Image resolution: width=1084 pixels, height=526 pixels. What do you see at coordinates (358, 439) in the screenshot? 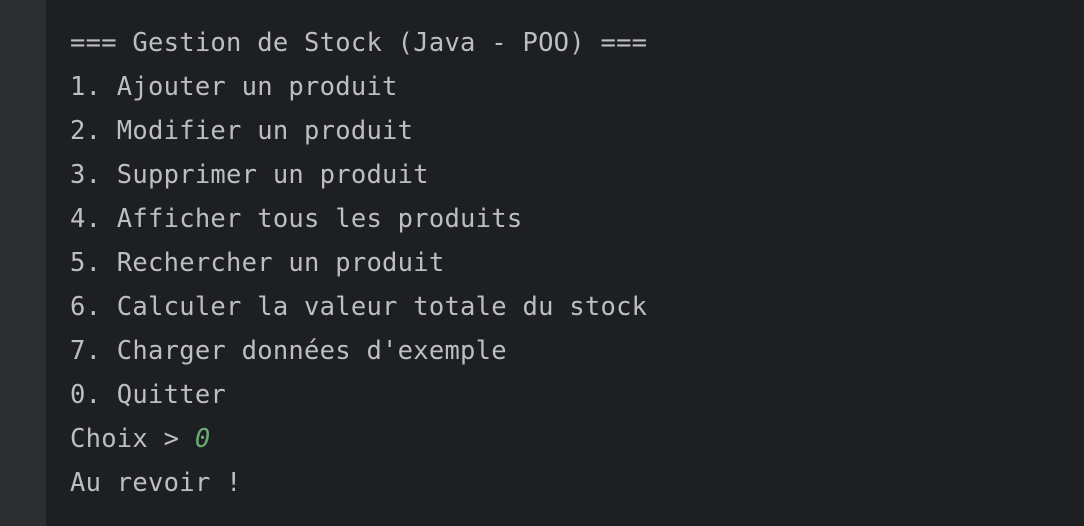
I see `prompt-line: Choix > 0` at bounding box center [358, 439].